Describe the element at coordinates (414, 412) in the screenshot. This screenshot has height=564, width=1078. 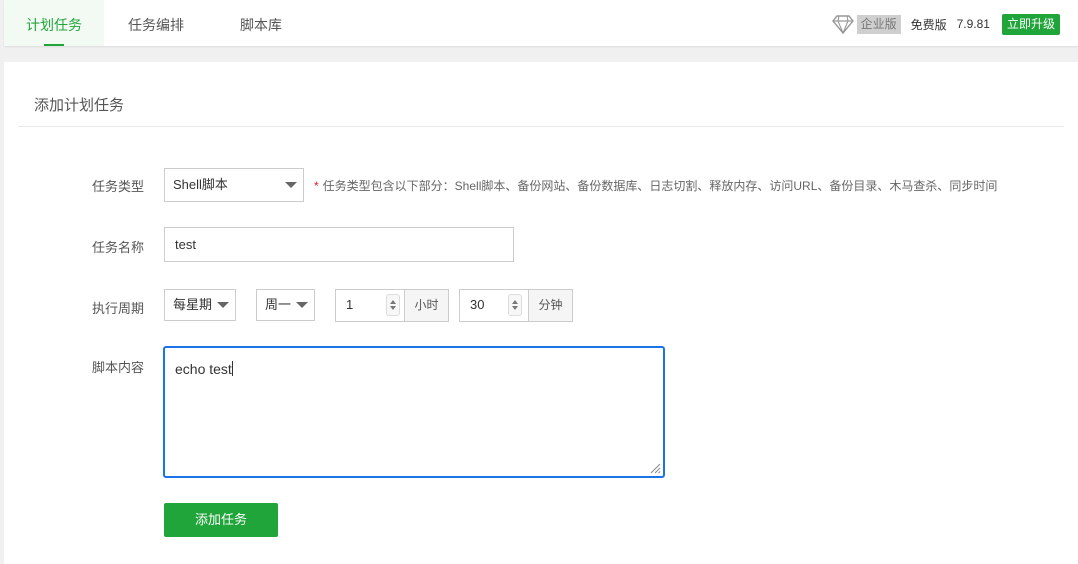
I see `script-textarea: echo test` at that location.